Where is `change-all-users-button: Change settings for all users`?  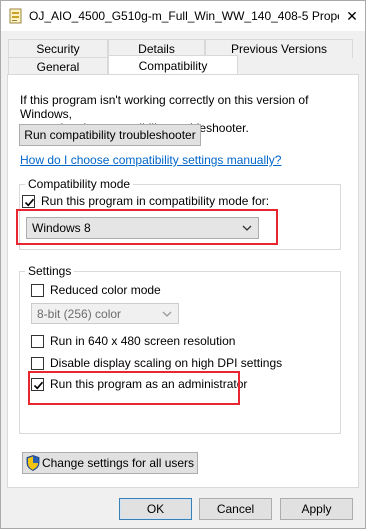
change-all-users-button: Change settings for all users is located at coordinates (110, 463).